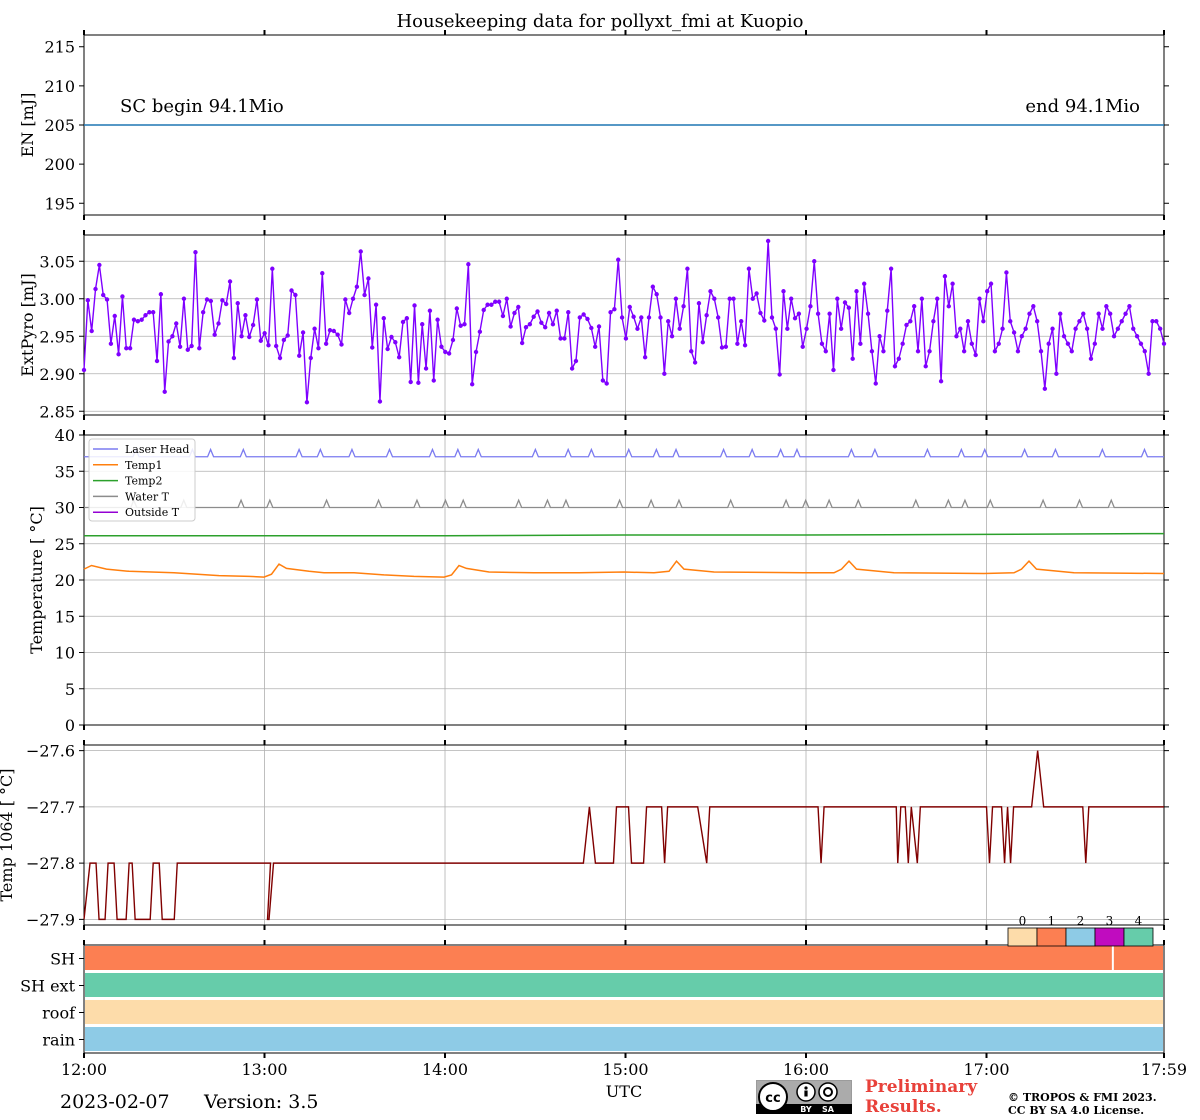 The height and width of the screenshot is (1120, 1200). Describe the element at coordinates (1138, 937) in the screenshot. I see `status-legend-swatch` at that location.